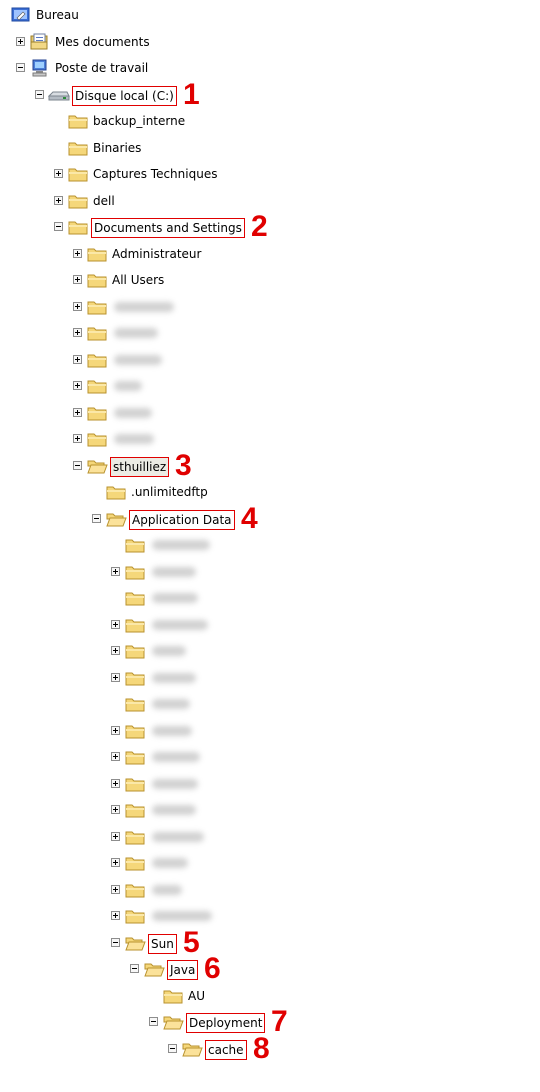  What do you see at coordinates (270, 943) in the screenshot?
I see `tree-node: Sun` at bounding box center [270, 943].